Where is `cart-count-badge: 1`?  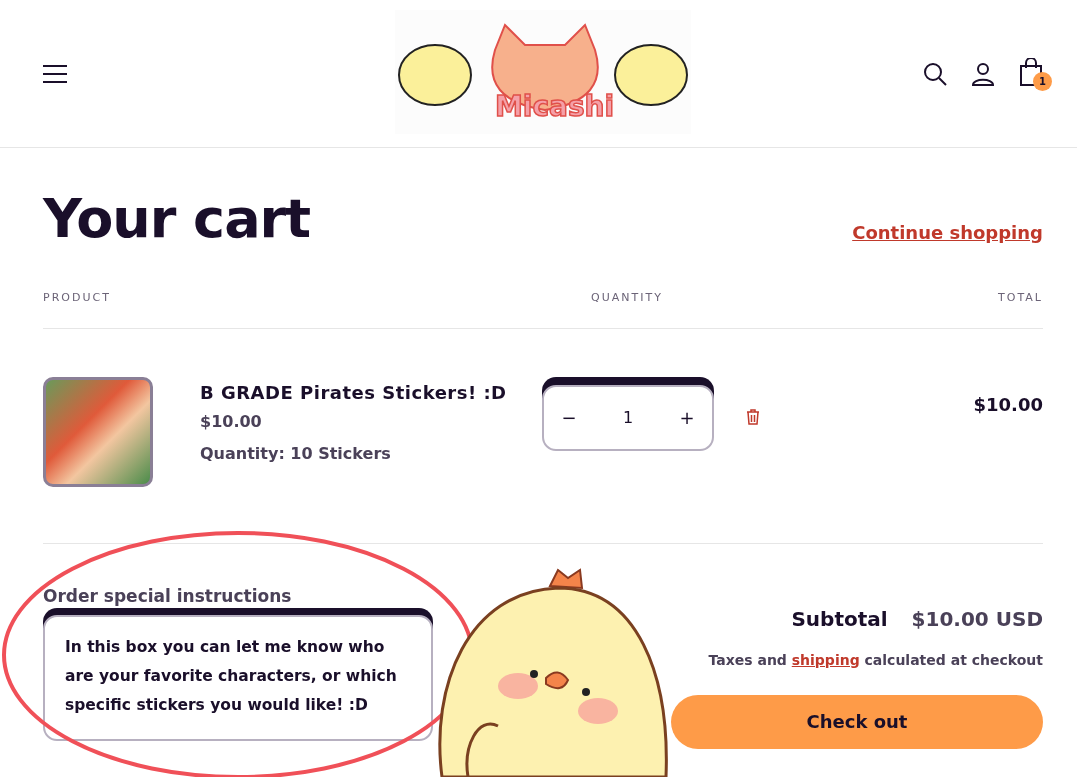 cart-count-badge: 1 is located at coordinates (1042, 81).